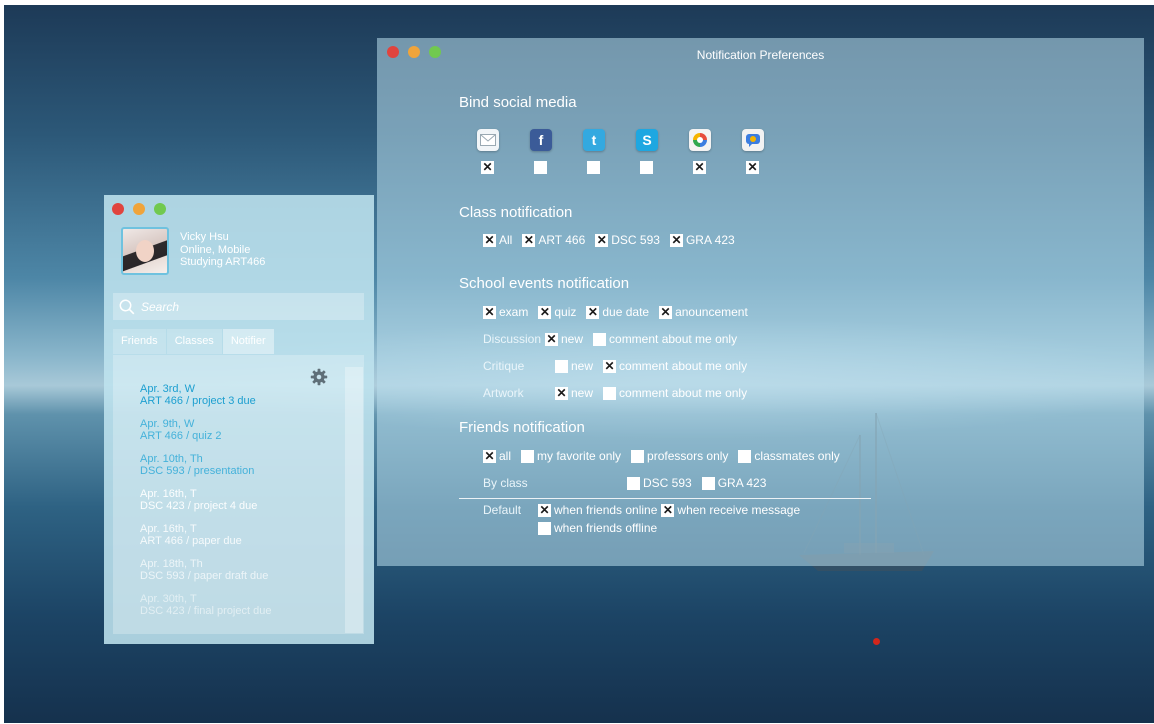 The height and width of the screenshot is (724, 1154). I want to click on list-item: Apr. 30th, T DSC 423 / final project due, so click(205, 605).